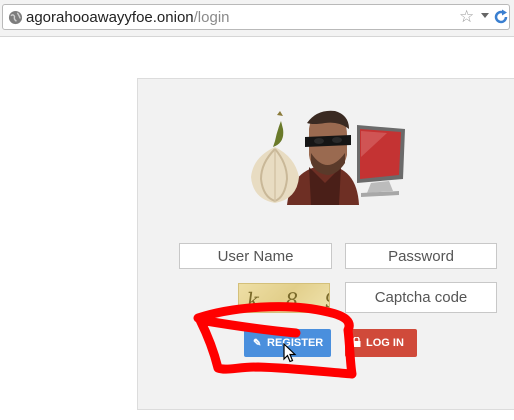 The image size is (514, 420). I want to click on site-logo, so click(328, 157).